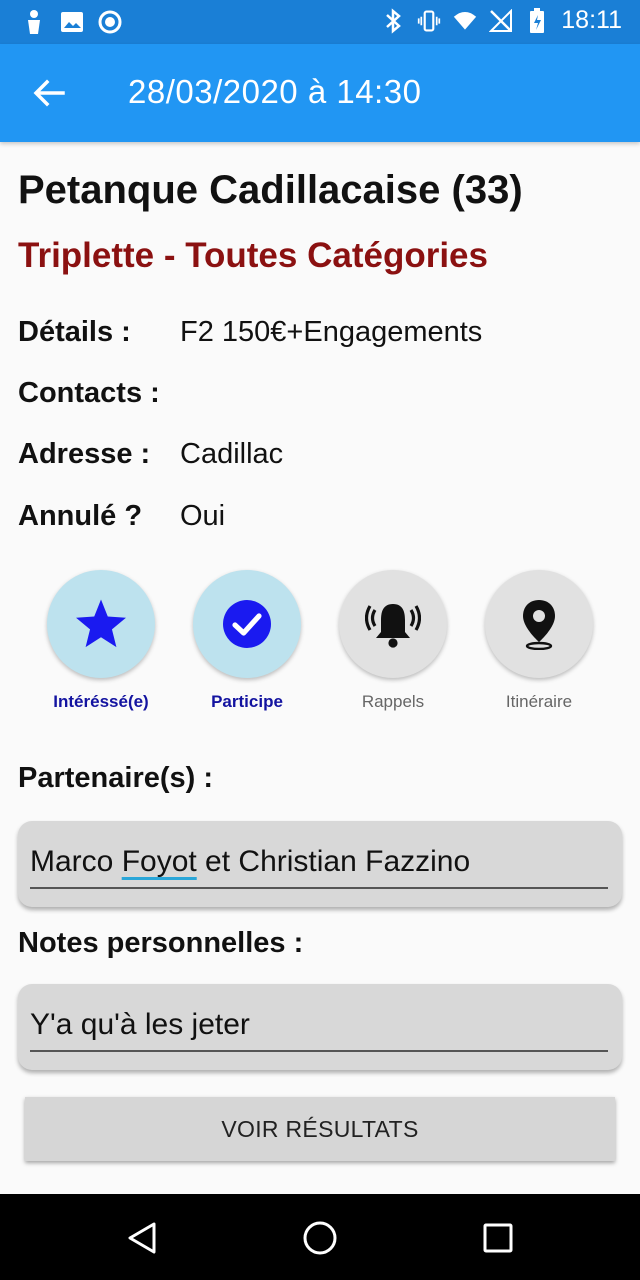 This screenshot has height=1280, width=640. I want to click on record-icon, so click(110, 22).